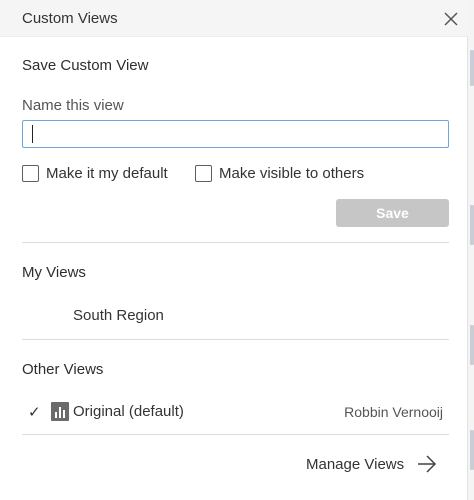  What do you see at coordinates (60, 411) in the screenshot?
I see `bar-chart-view-icon` at bounding box center [60, 411].